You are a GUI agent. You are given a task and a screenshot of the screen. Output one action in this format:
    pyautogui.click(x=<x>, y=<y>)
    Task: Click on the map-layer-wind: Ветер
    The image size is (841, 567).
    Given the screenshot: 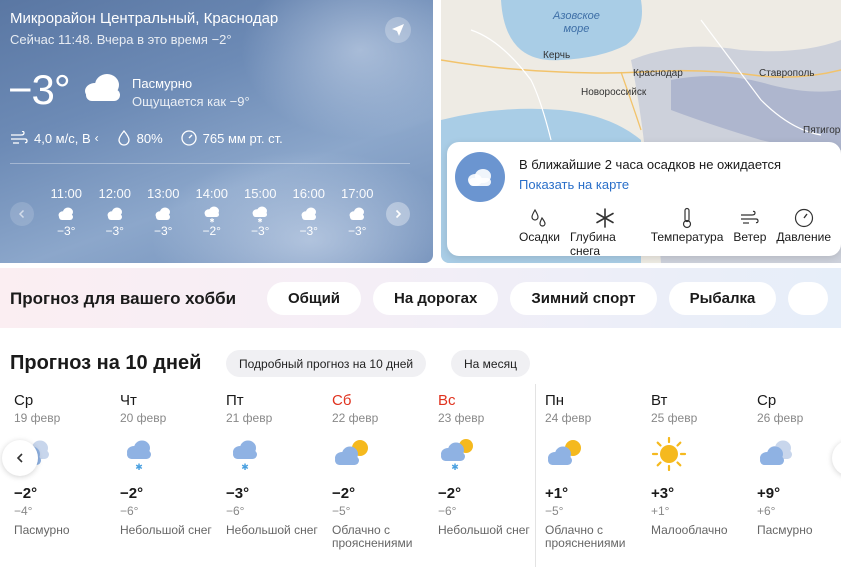 What is the action you would take?
    pyautogui.click(x=749, y=232)
    